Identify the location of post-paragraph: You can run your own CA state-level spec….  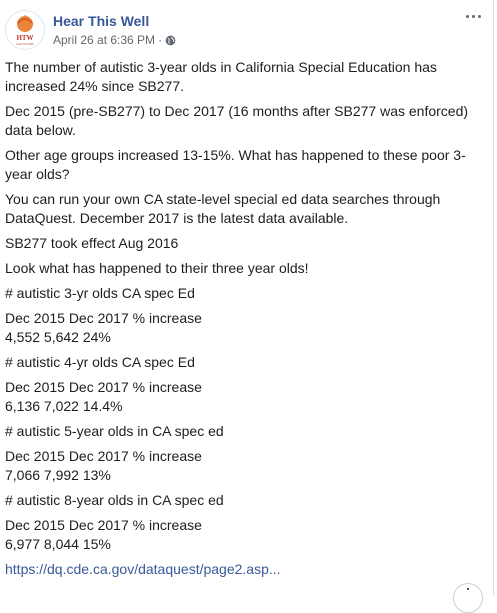
(223, 208).